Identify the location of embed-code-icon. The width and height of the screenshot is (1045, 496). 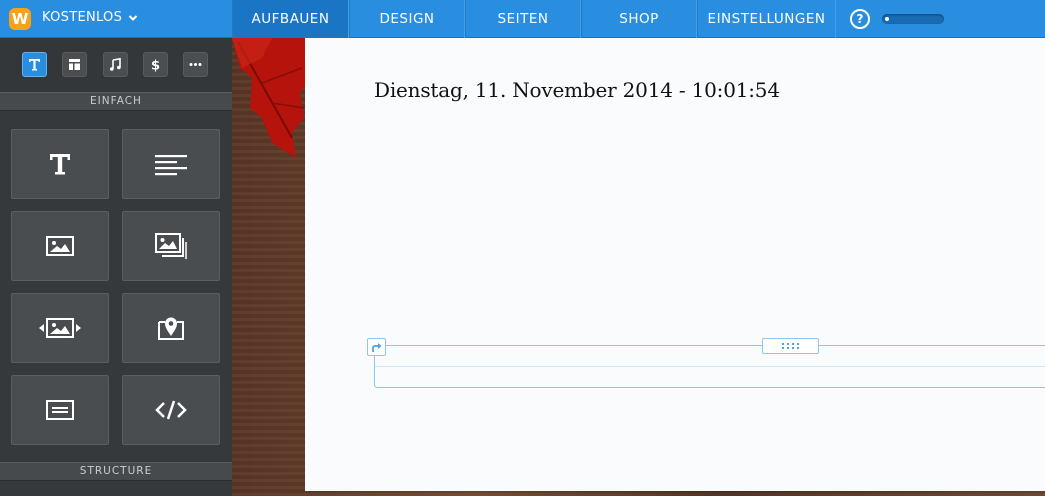
(171, 410).